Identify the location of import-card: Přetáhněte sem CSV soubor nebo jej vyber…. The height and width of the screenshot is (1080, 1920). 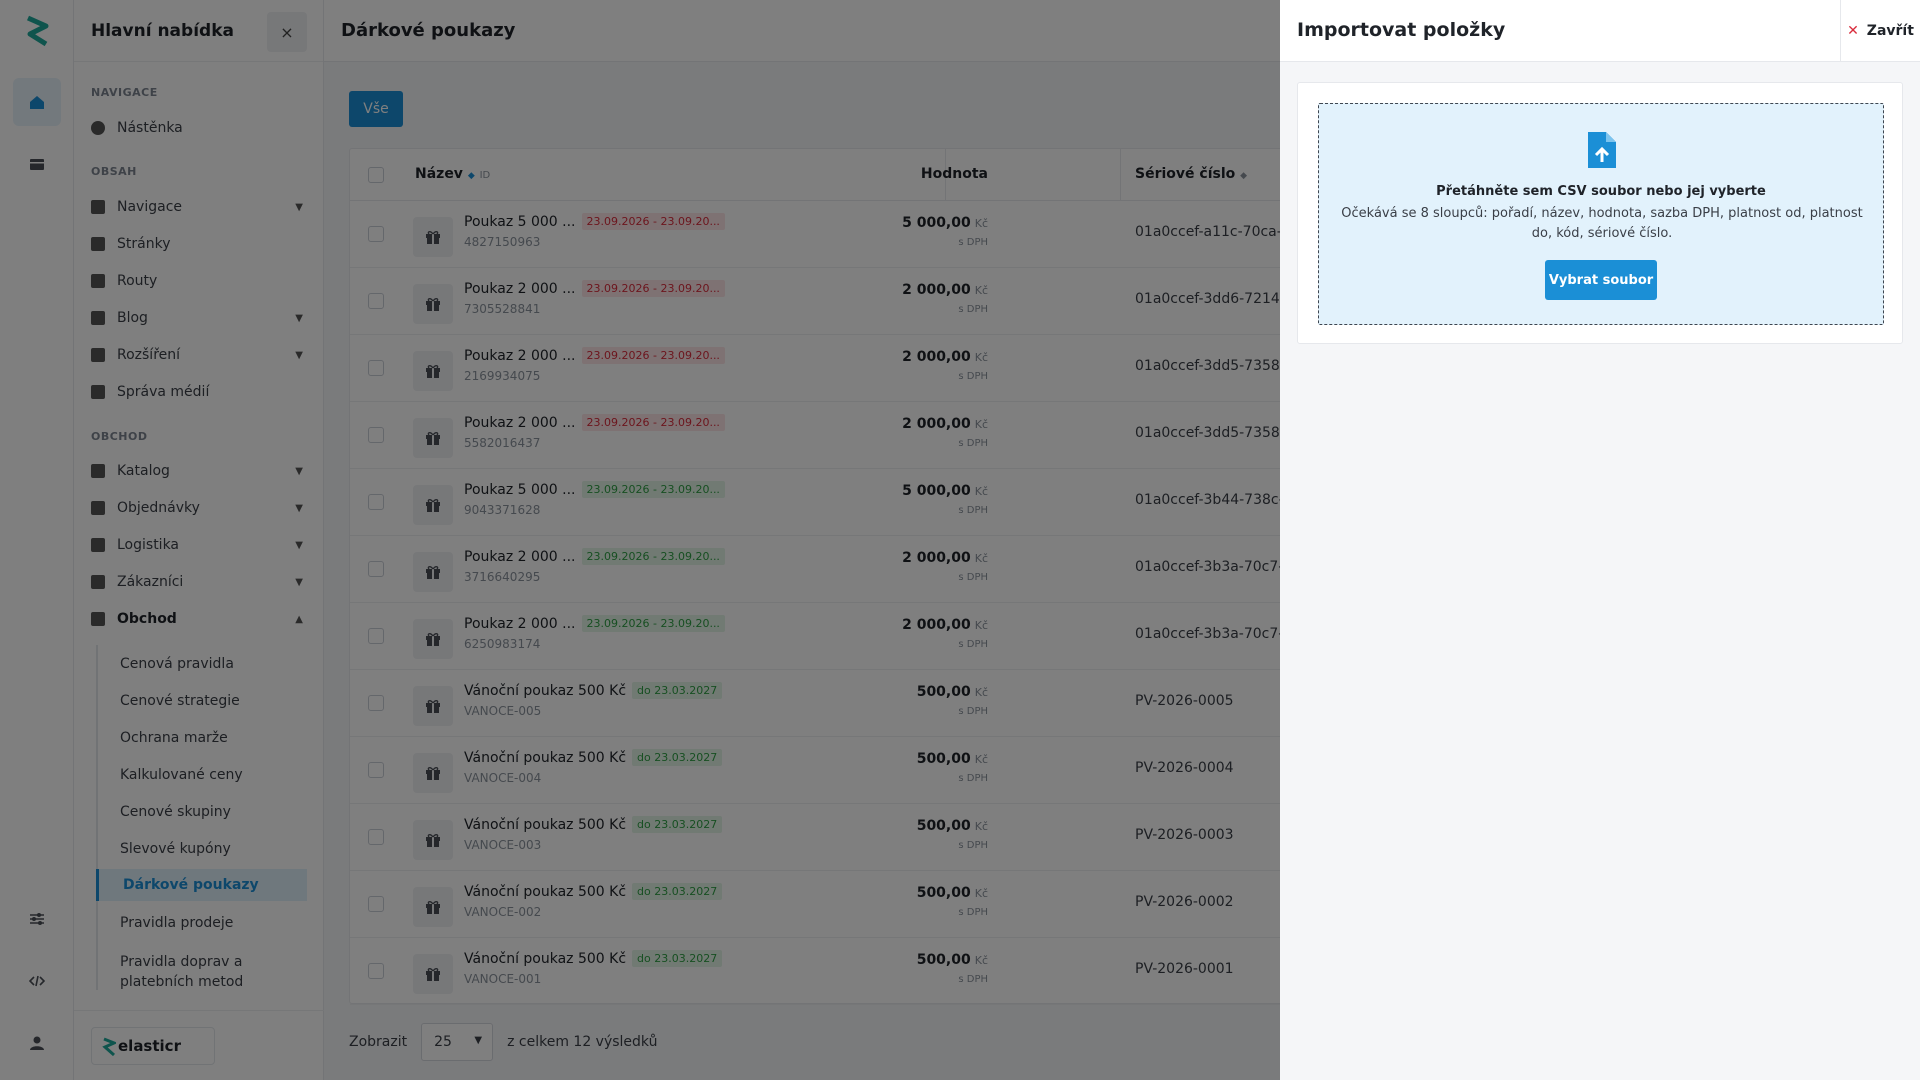
(1600, 213).